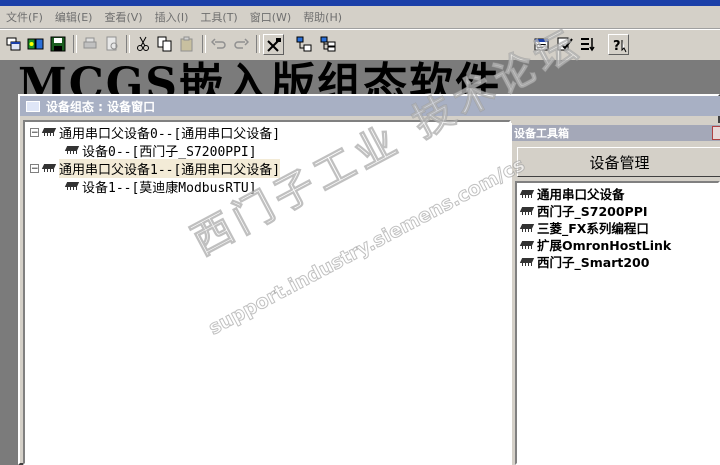 The width and height of the screenshot is (720, 465). I want to click on copy-icon, so click(165, 44).